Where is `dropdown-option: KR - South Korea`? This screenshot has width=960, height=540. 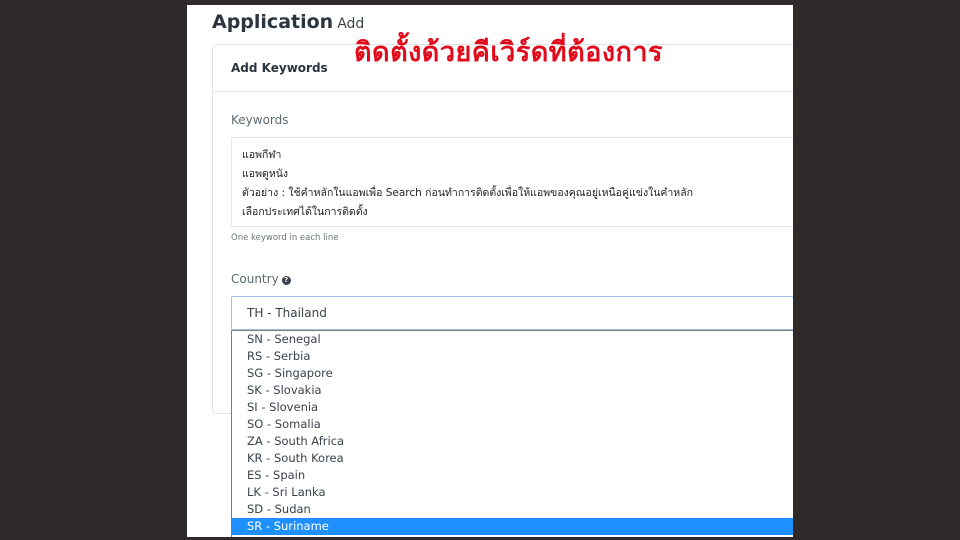 dropdown-option: KR - South Korea is located at coordinates (512, 458).